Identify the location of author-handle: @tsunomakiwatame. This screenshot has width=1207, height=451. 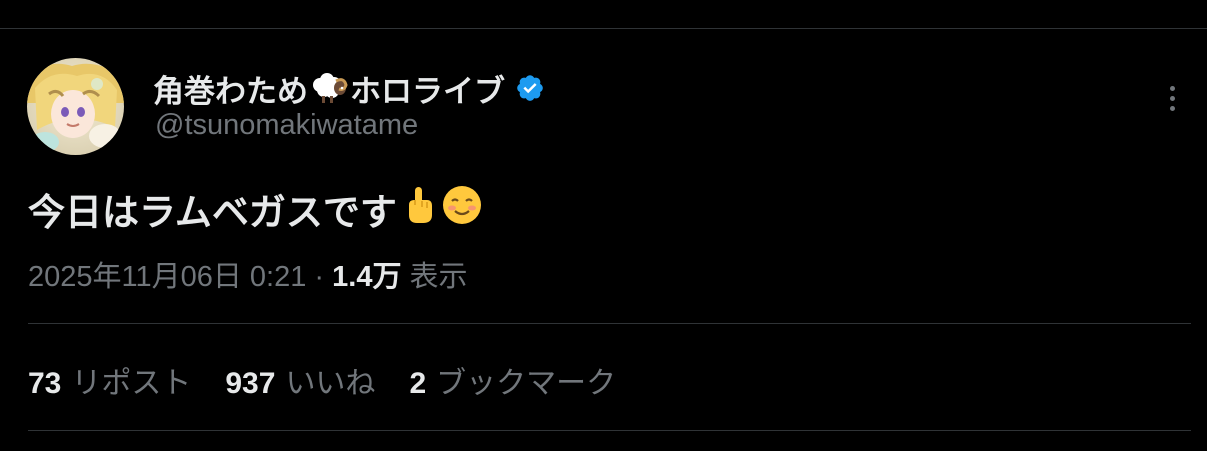
(286, 125).